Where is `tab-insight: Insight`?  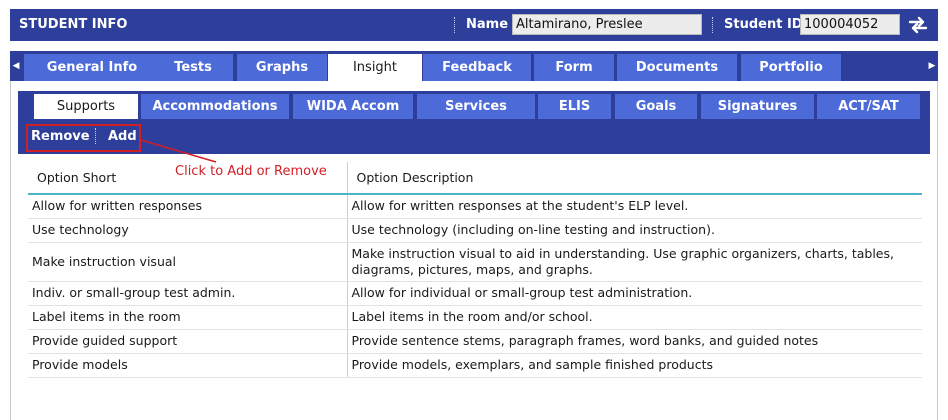 tab-insight: Insight is located at coordinates (375, 67).